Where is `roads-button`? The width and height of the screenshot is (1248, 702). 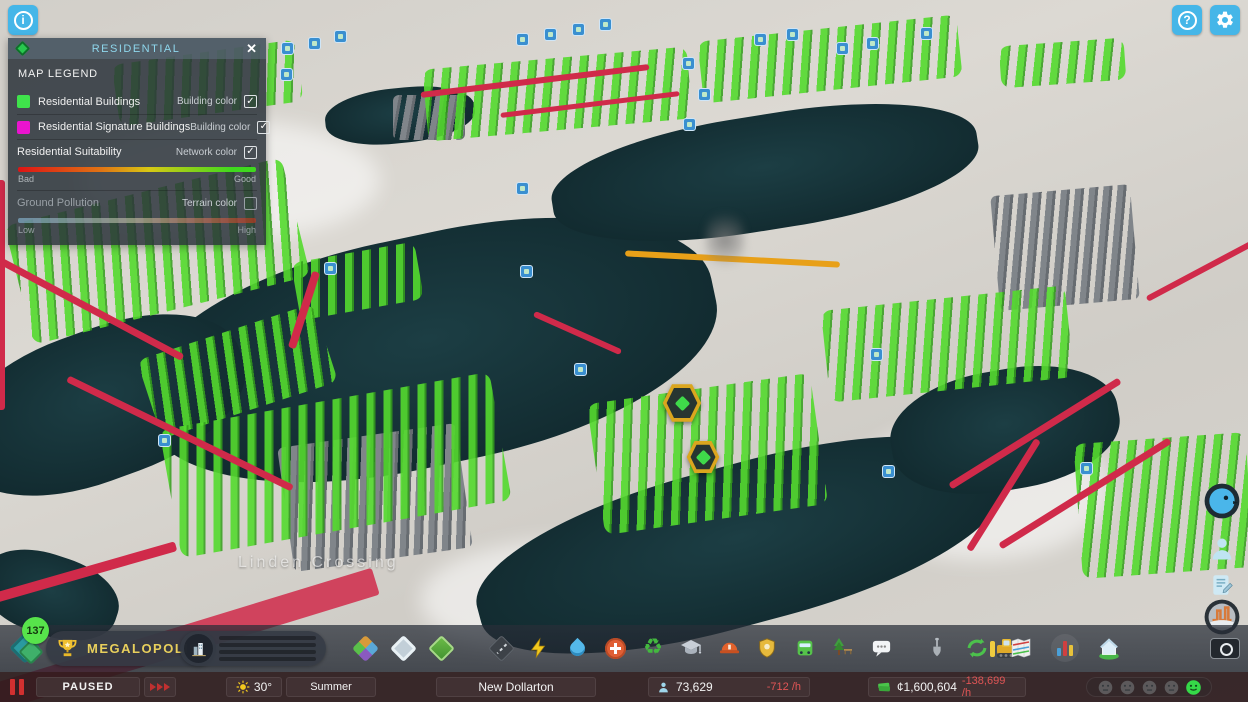
roads-button is located at coordinates (501, 648).